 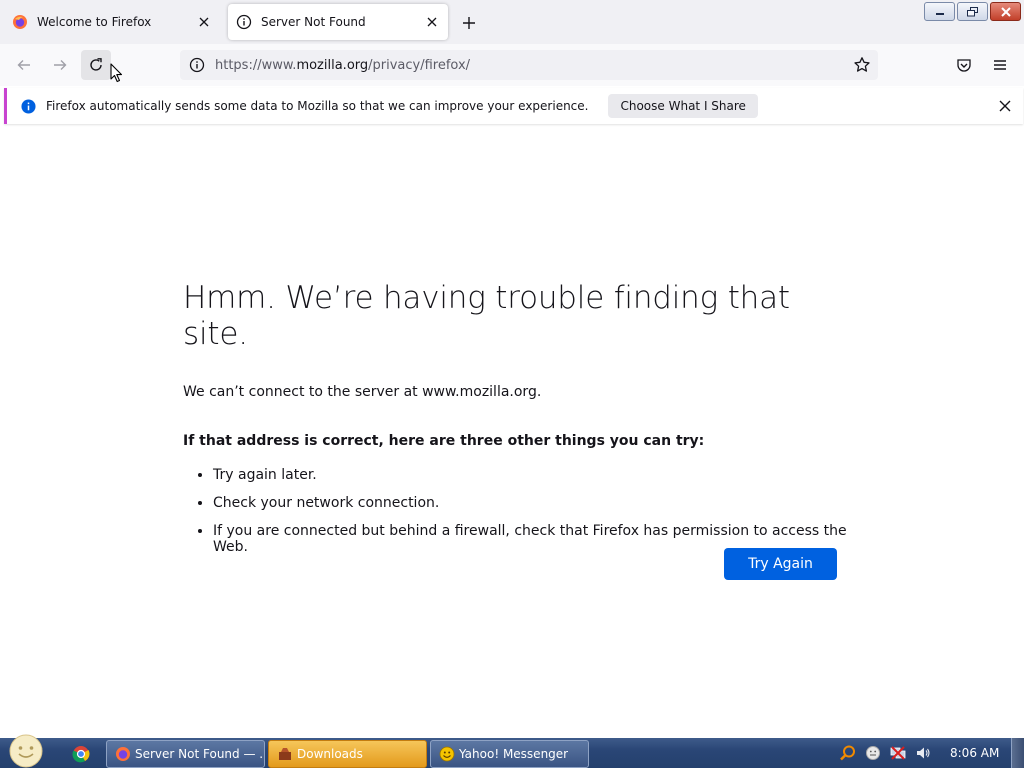 I want to click on hamburger-menu-icon, so click(x=1000, y=65).